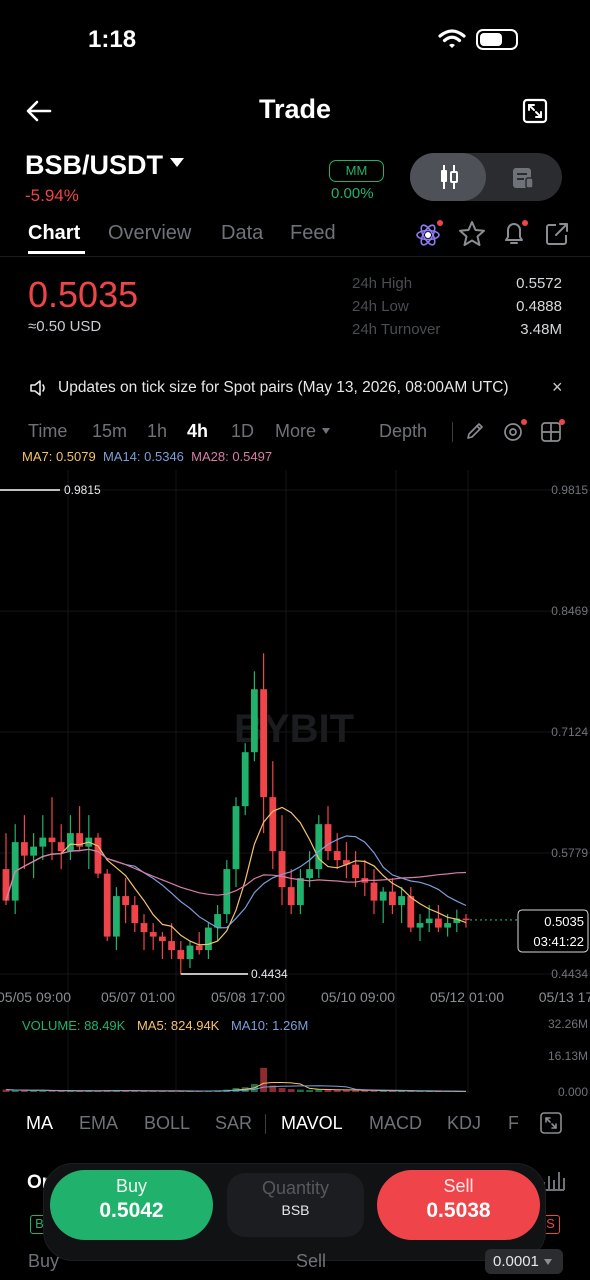 This screenshot has width=590, height=1280. I want to click on ma-legend: MA7: 0.5079 MA14: 0.5346 MA28: 0.5497, so click(147, 456).